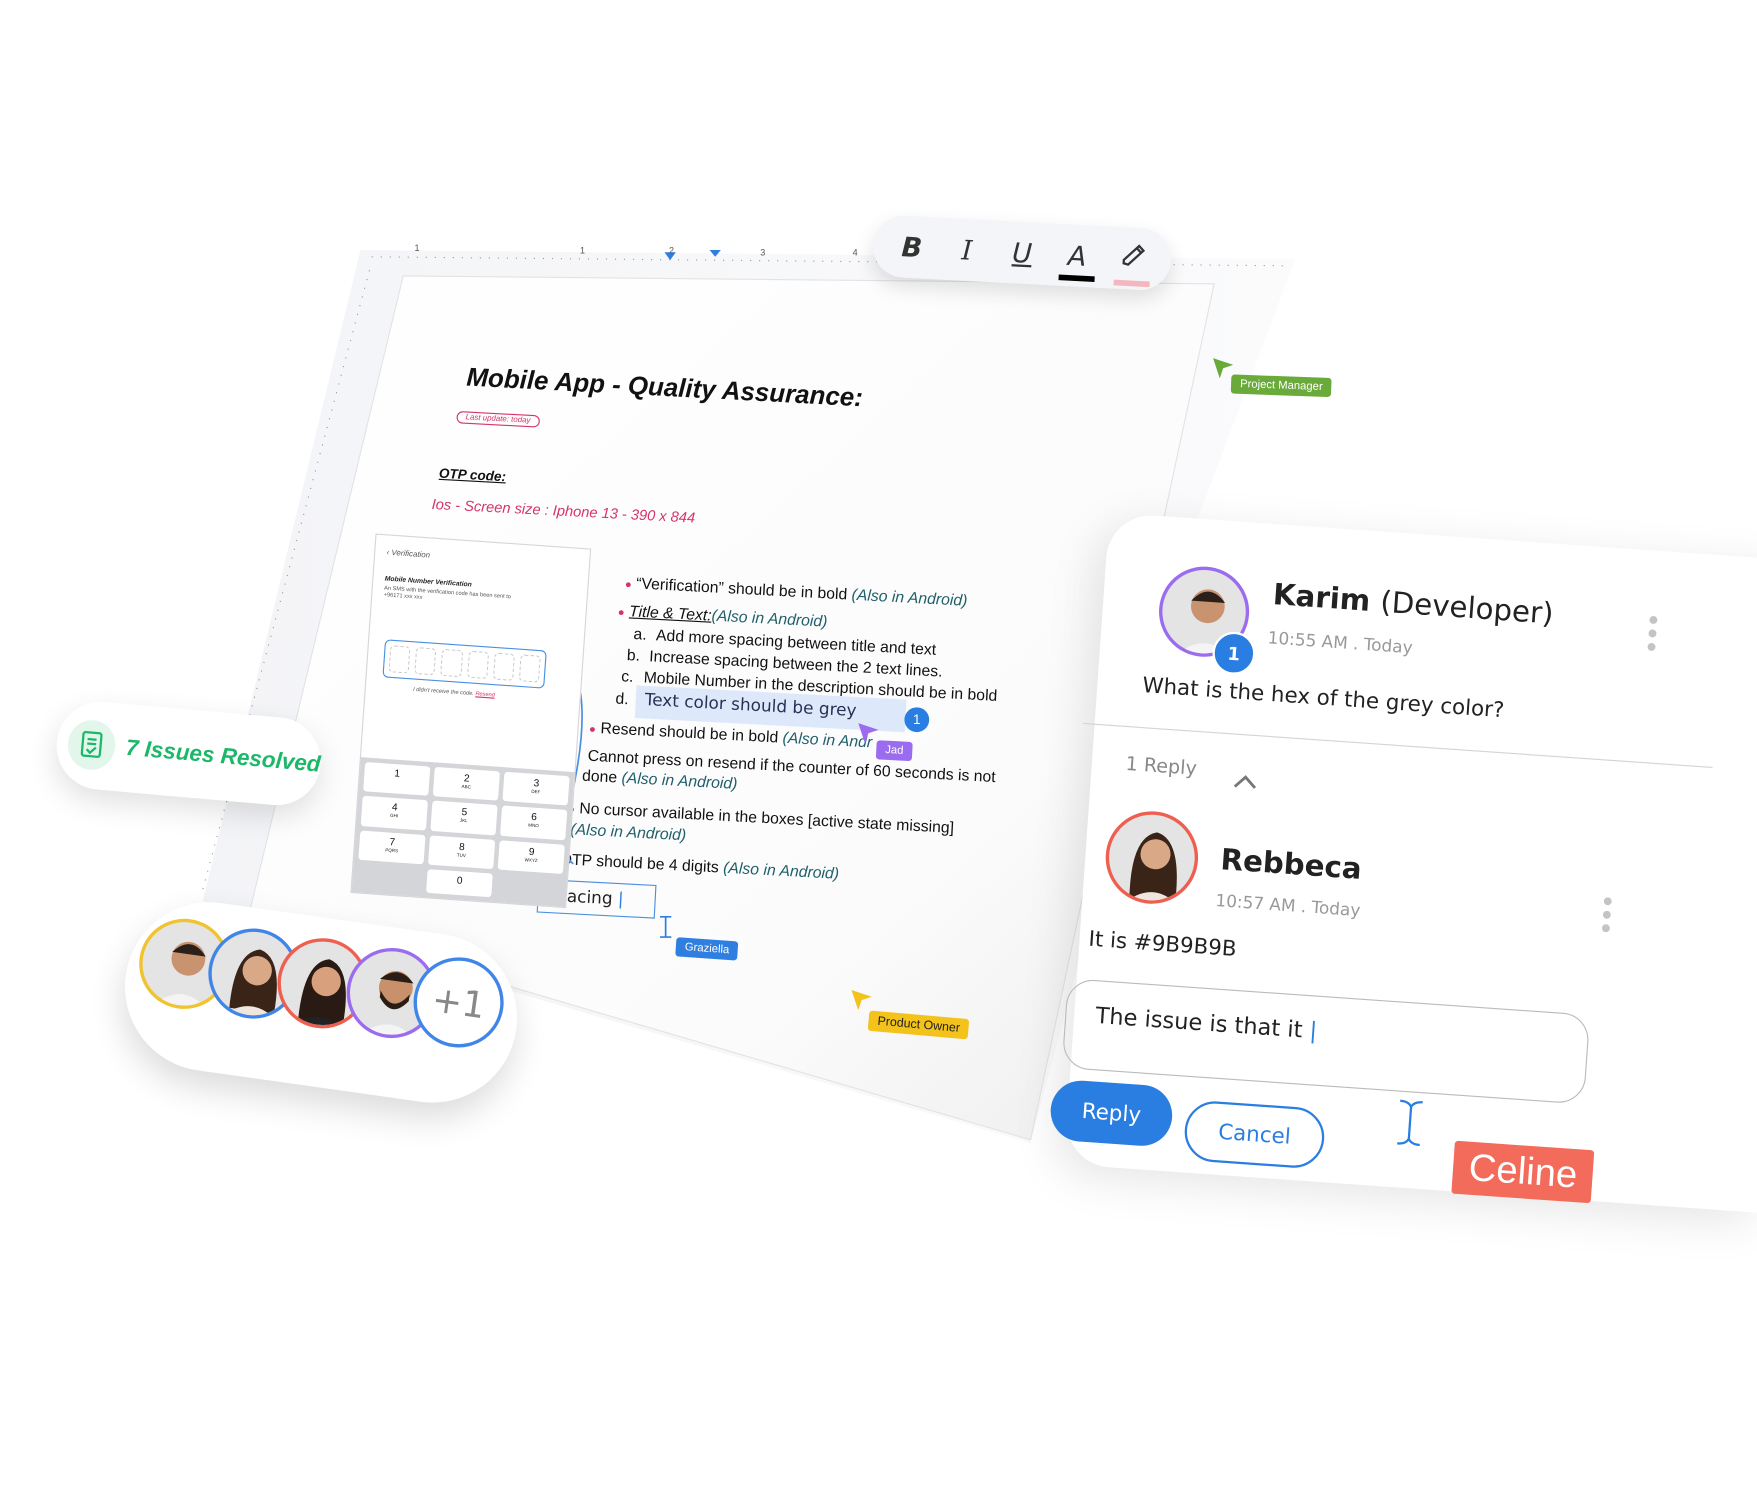 The width and height of the screenshot is (1757, 1506). Describe the element at coordinates (1254, 1134) in the screenshot. I see `cancel-button: Cancel` at that location.